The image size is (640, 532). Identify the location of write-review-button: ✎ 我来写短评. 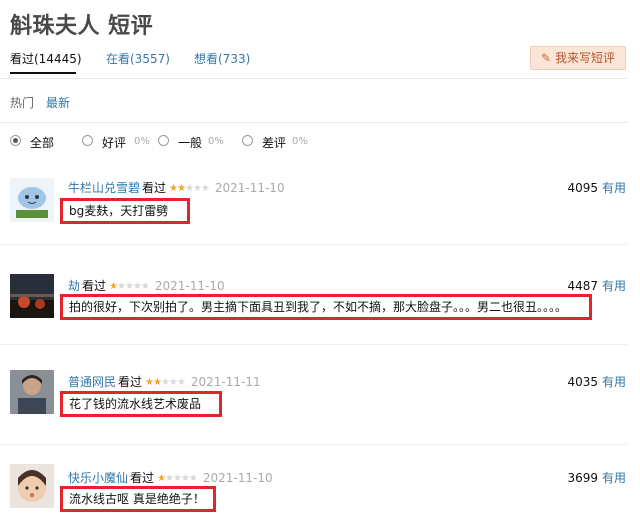
(578, 58).